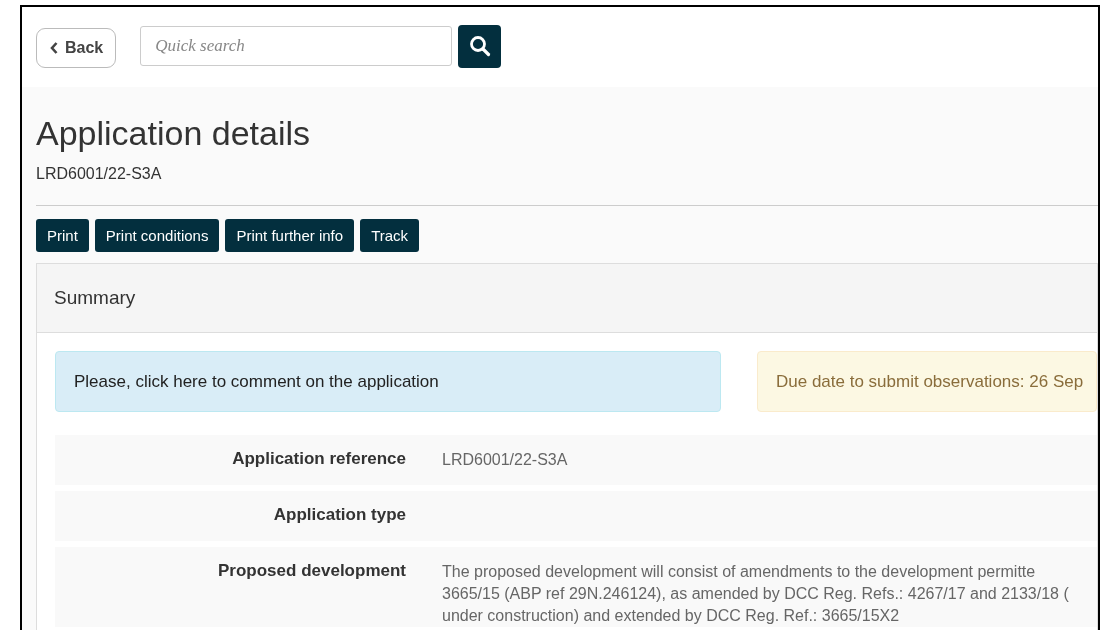 This screenshot has height=630, width=1115. Describe the element at coordinates (99, 174) in the screenshot. I see `application-reference: LRD6001/22-S3A` at that location.